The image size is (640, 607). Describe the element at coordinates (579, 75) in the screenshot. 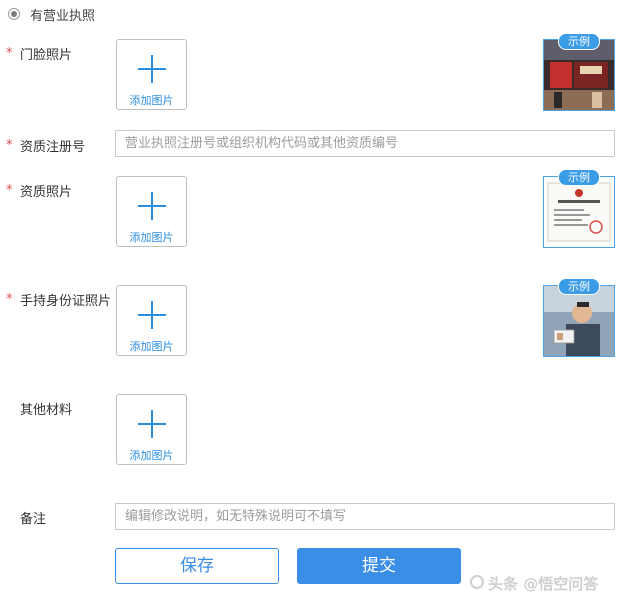

I see `store-front-image` at that location.